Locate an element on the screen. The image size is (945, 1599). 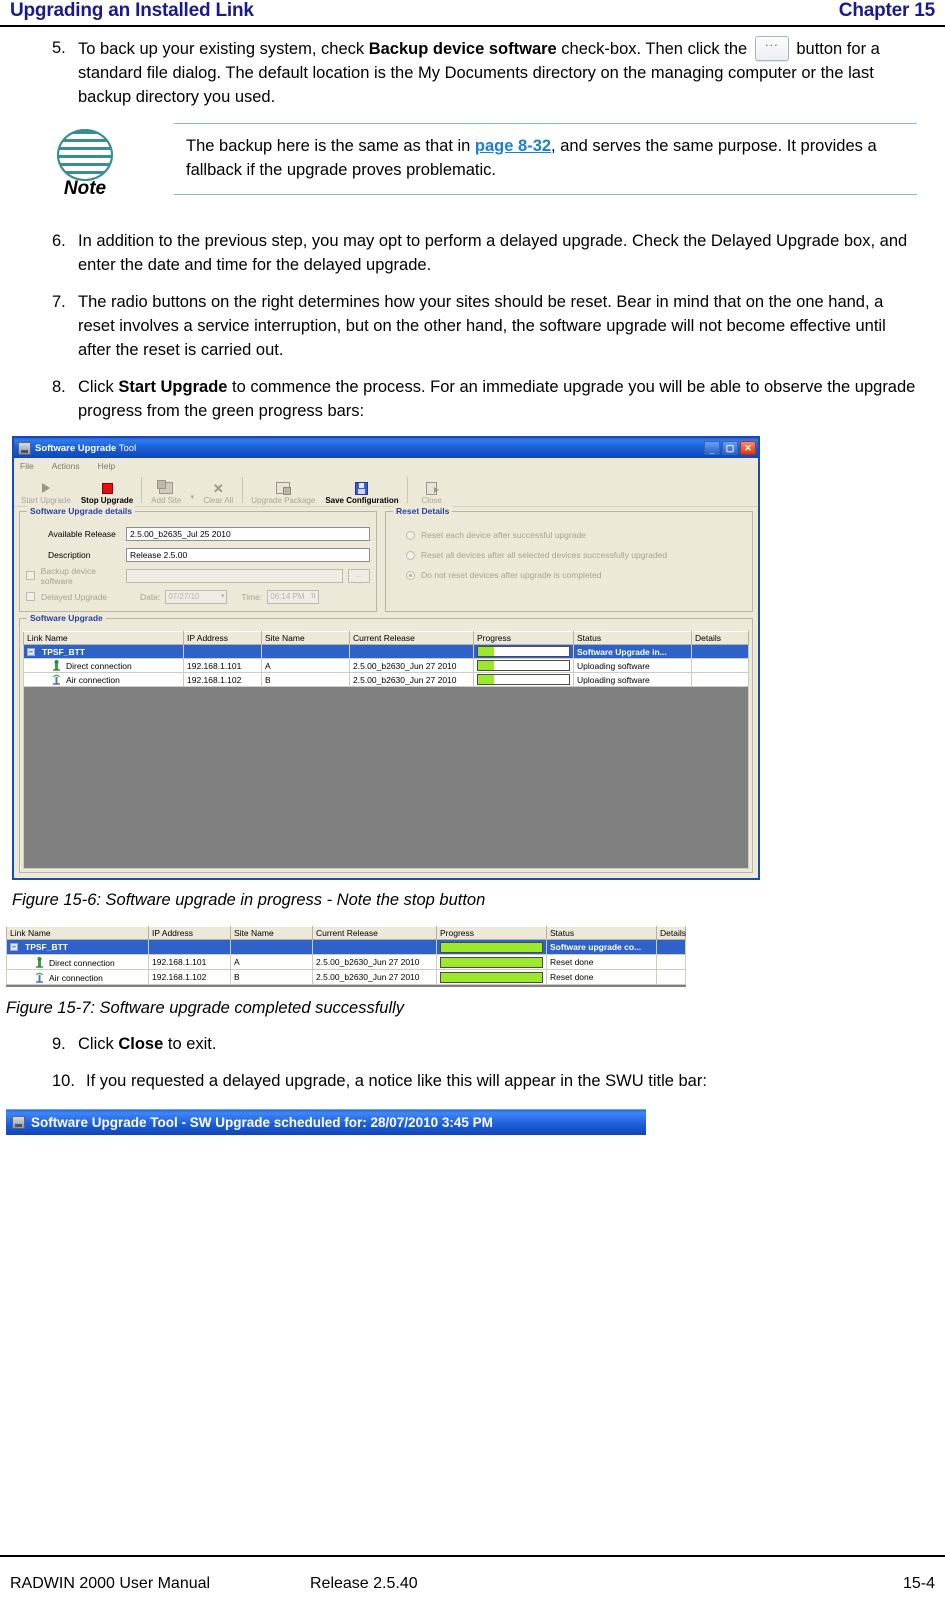
radio-icon-each-device is located at coordinates (410, 535).